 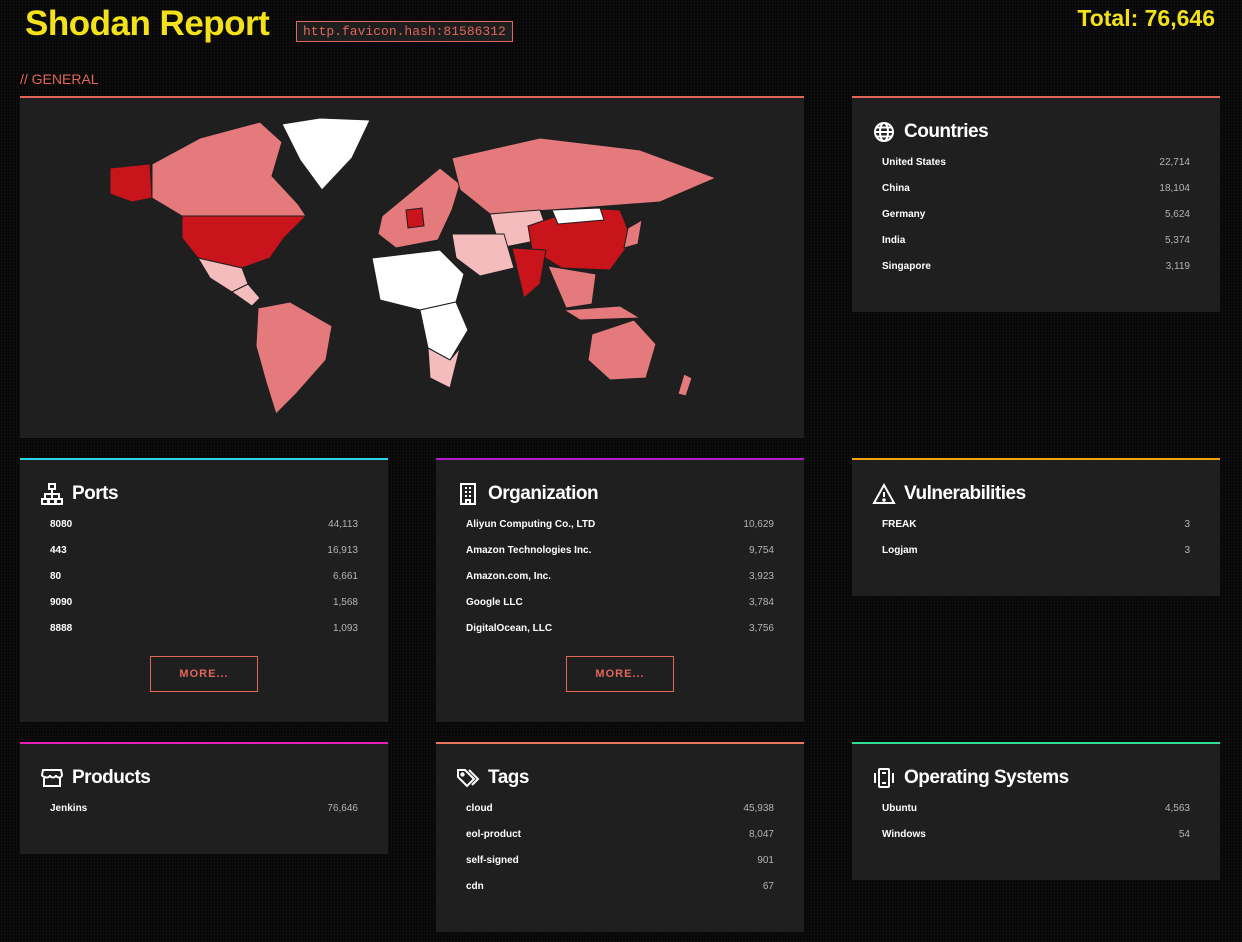 I want to click on vuln-name: FREAK, so click(x=899, y=524).